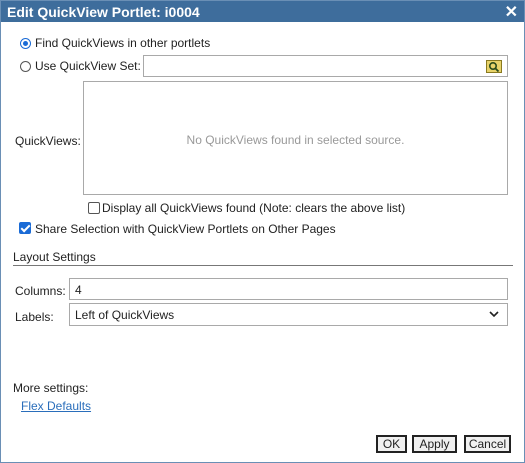  Describe the element at coordinates (494, 314) in the screenshot. I see `chevron-down-icon` at that location.